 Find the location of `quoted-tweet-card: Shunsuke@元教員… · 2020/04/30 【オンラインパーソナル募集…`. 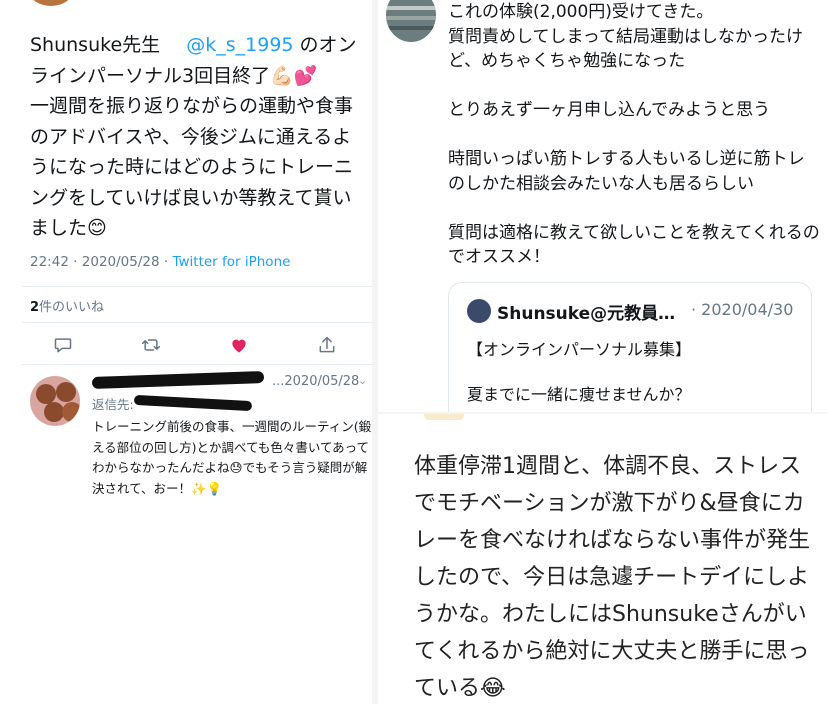

quoted-tweet-card: Shunsuke@元教員… · 2020/04/30 【オンラインパーソナル募集… is located at coordinates (630, 347).